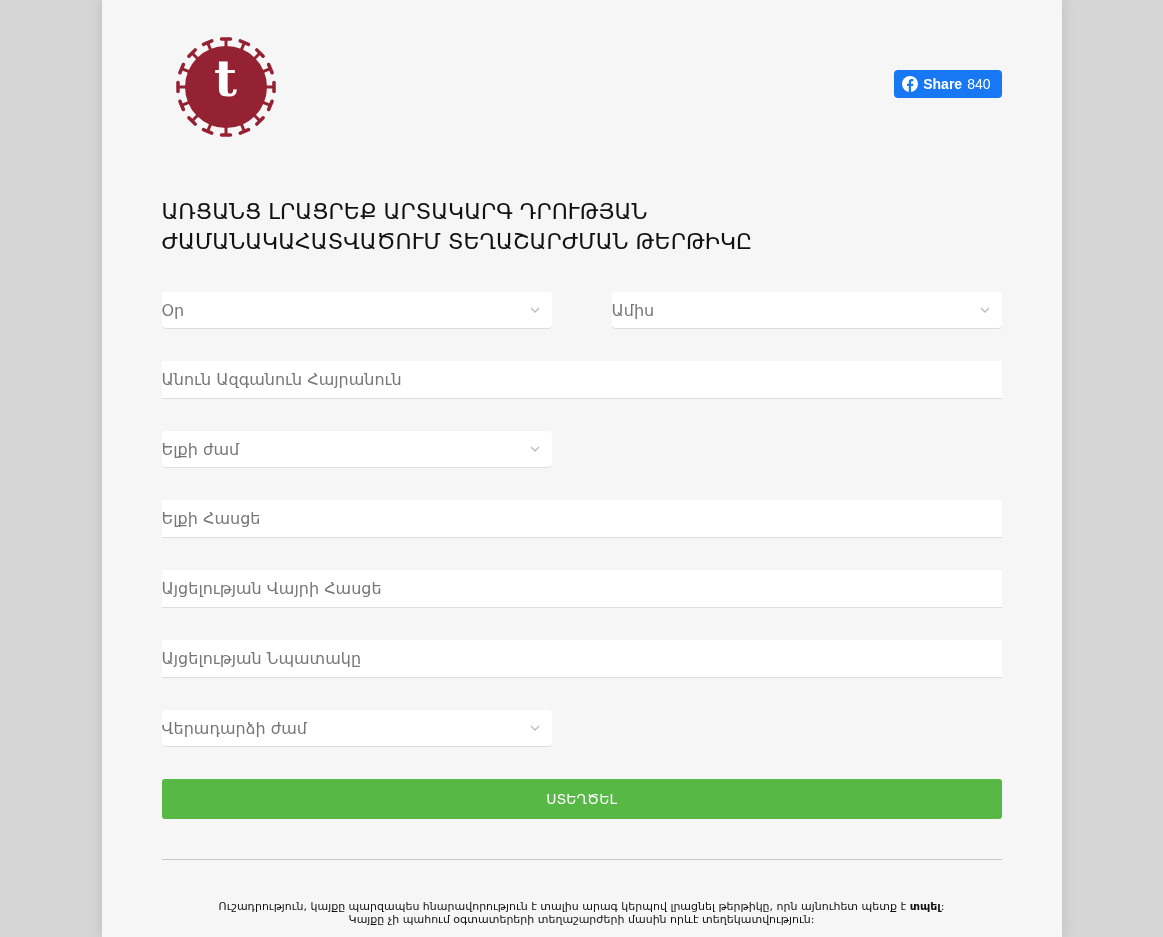  I want to click on notice-text: Կայքը չի պահում օգտատերերի տեղաշարժերի մասին որևէ տեղեկատվություն:, so click(581, 919).